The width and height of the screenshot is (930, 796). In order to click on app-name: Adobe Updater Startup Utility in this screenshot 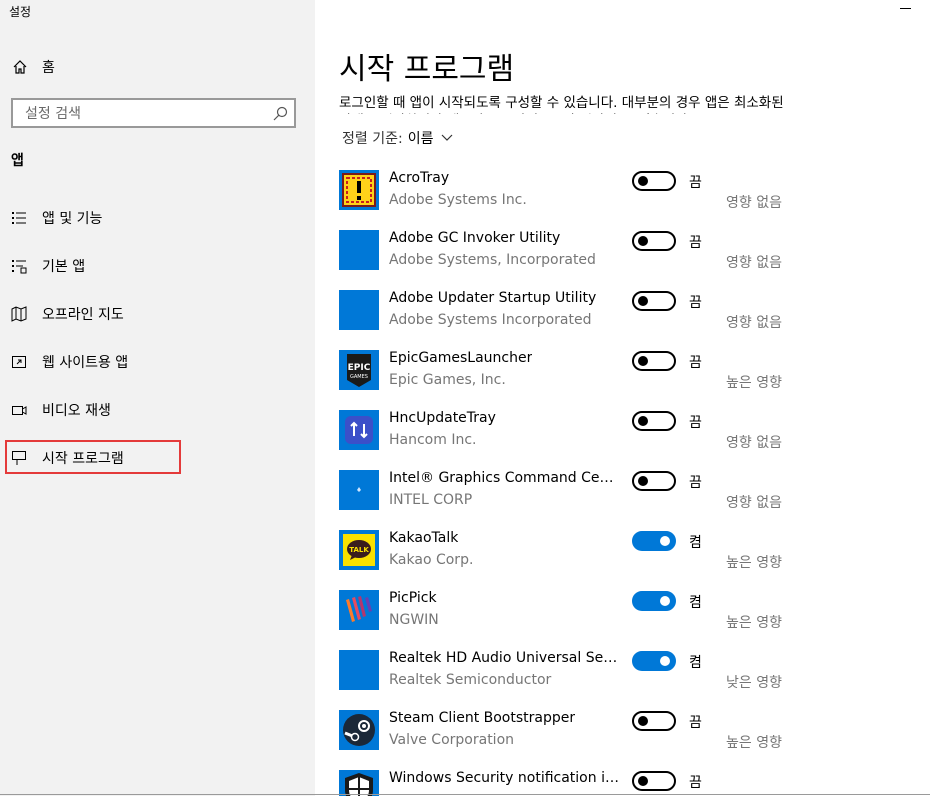, I will do `click(493, 298)`.